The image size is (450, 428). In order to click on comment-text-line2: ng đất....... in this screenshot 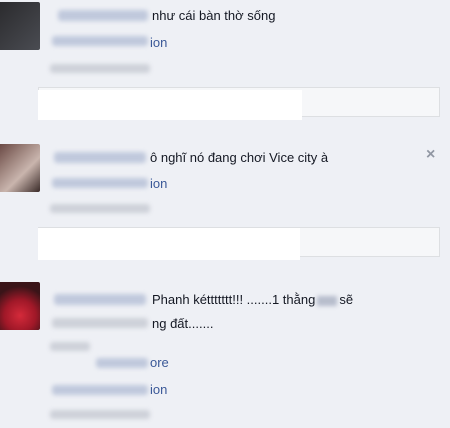, I will do `click(183, 323)`.